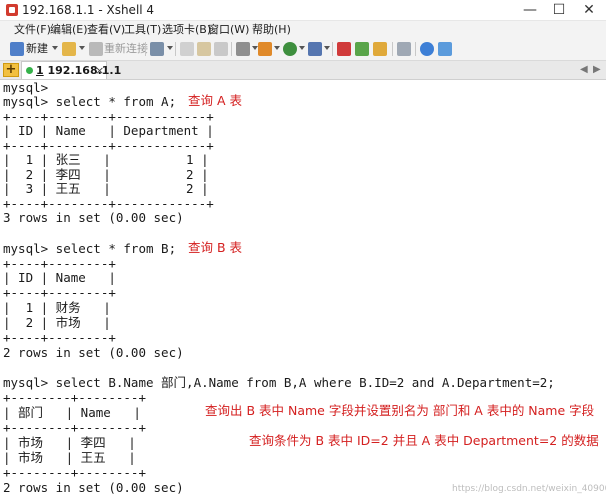 This screenshot has height=500, width=606. Describe the element at coordinates (11, 70) in the screenshot. I see `add-tab-button: +` at that location.